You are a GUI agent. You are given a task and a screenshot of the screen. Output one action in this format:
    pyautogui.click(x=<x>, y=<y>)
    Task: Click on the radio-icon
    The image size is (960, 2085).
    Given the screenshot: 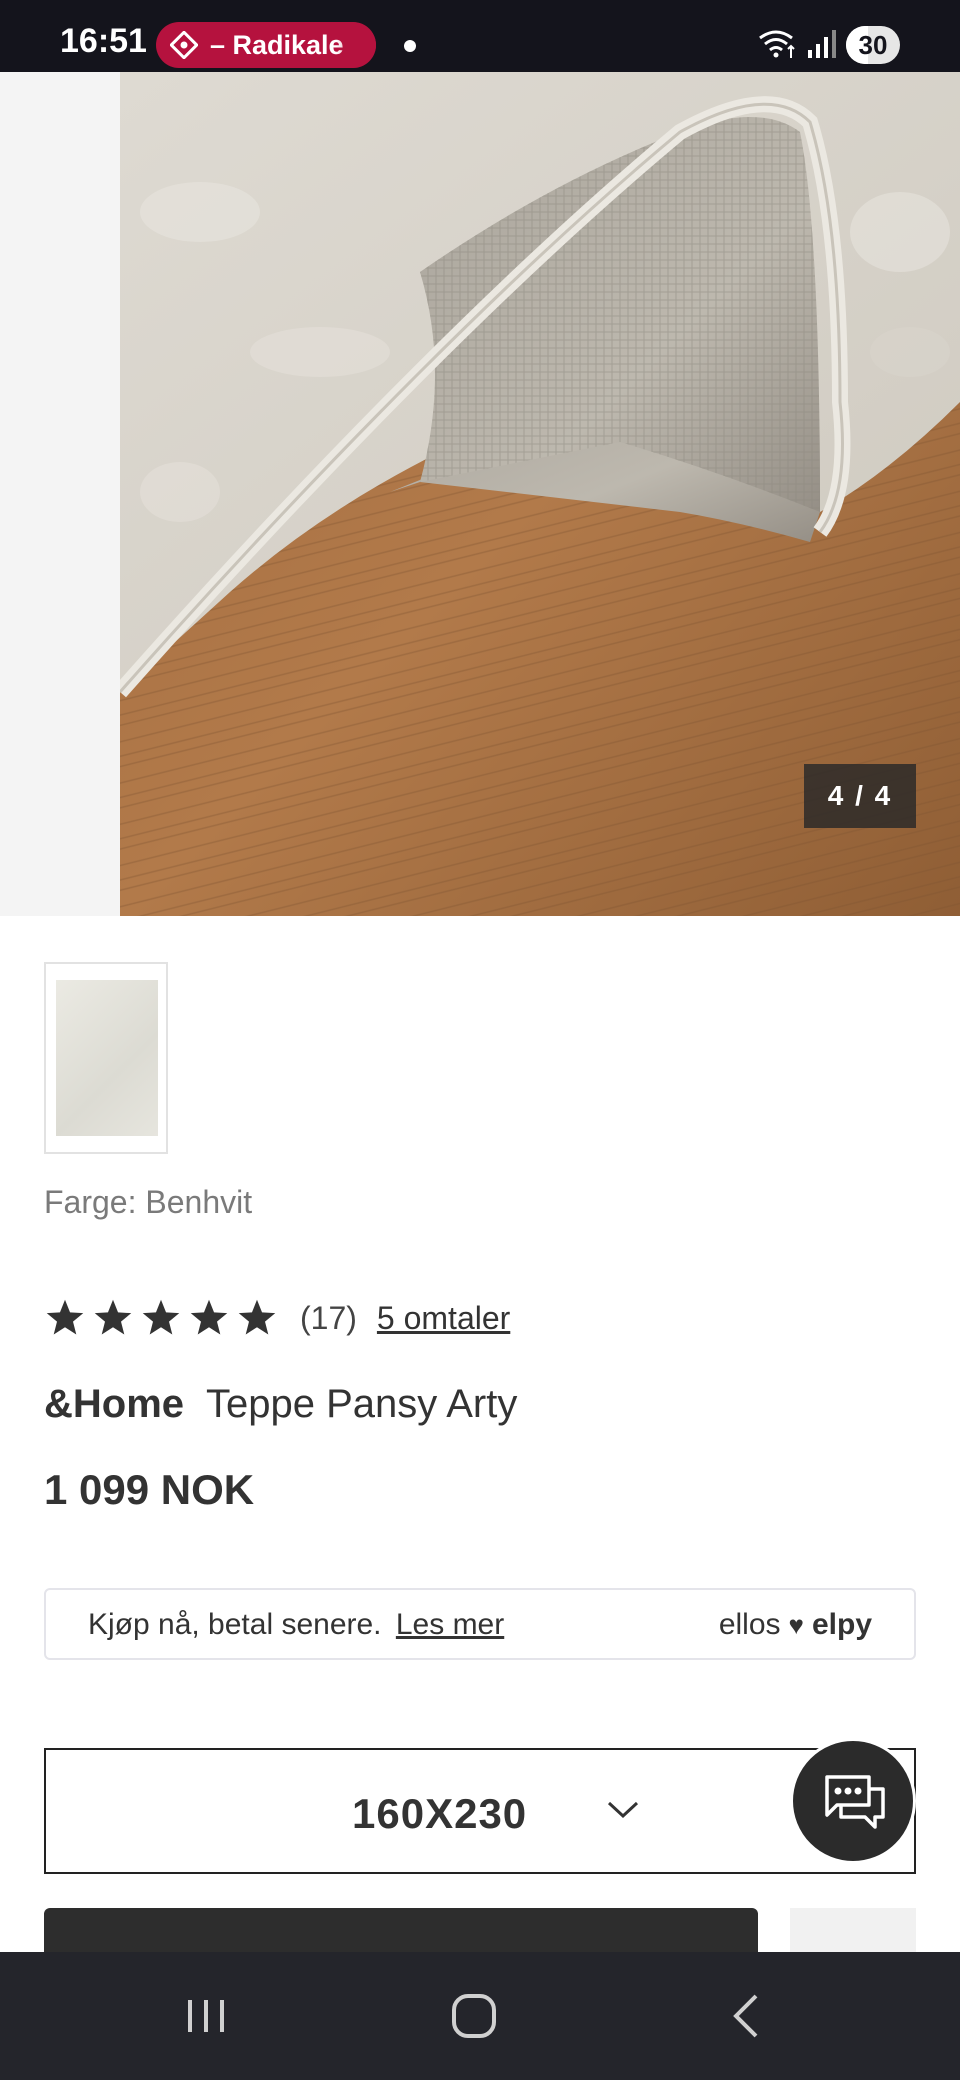 What is the action you would take?
    pyautogui.click(x=184, y=45)
    